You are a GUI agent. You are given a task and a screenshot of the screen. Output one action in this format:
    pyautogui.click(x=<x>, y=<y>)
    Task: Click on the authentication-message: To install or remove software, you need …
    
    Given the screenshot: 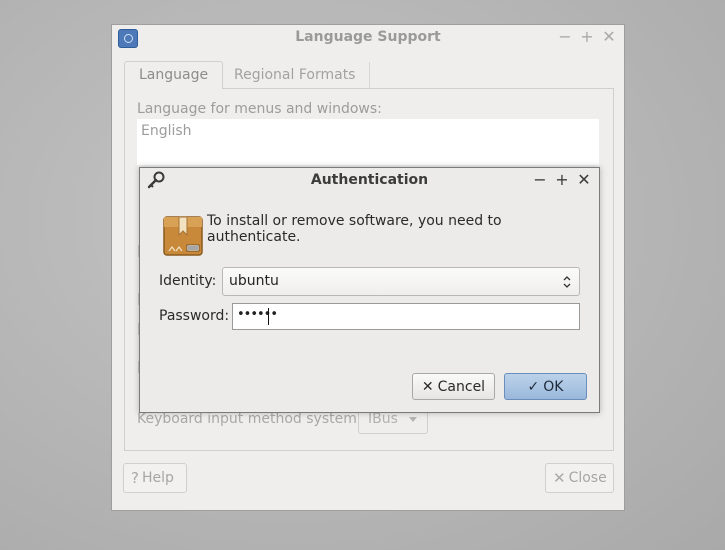 What is the action you would take?
    pyautogui.click(x=354, y=229)
    